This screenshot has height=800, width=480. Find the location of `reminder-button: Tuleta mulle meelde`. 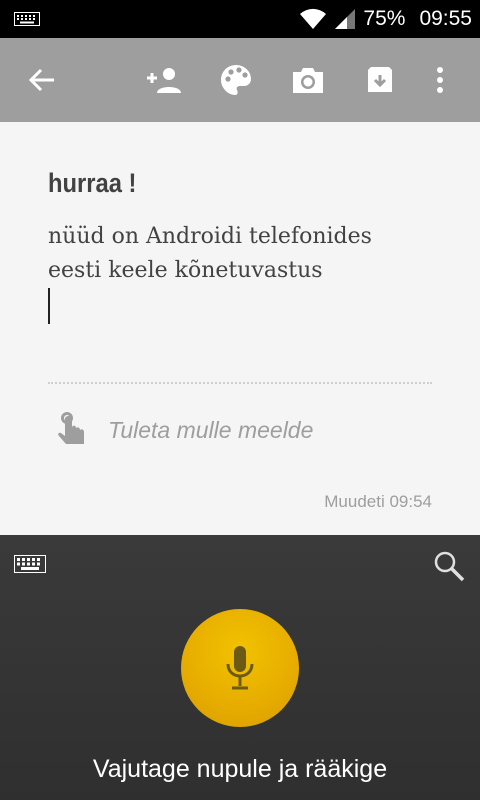

reminder-button: Tuleta mulle meelde is located at coordinates (198, 430).